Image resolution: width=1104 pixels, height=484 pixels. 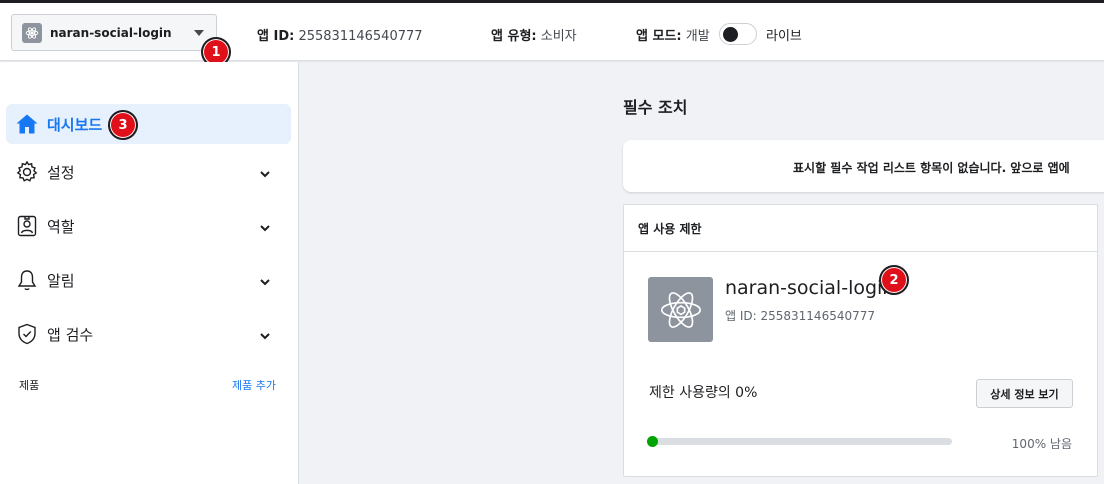 I want to click on sidebar-item-dashboard: 대시보드, so click(x=148, y=124).